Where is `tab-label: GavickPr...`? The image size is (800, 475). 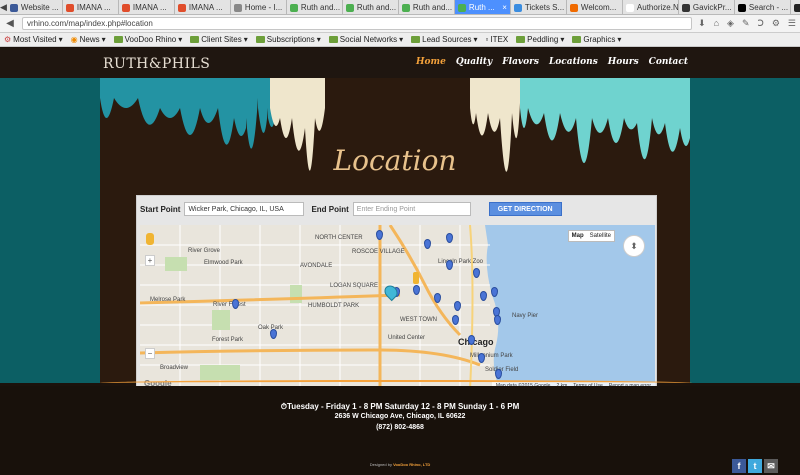
tab-label: GavickPr... is located at coordinates (712, 7).